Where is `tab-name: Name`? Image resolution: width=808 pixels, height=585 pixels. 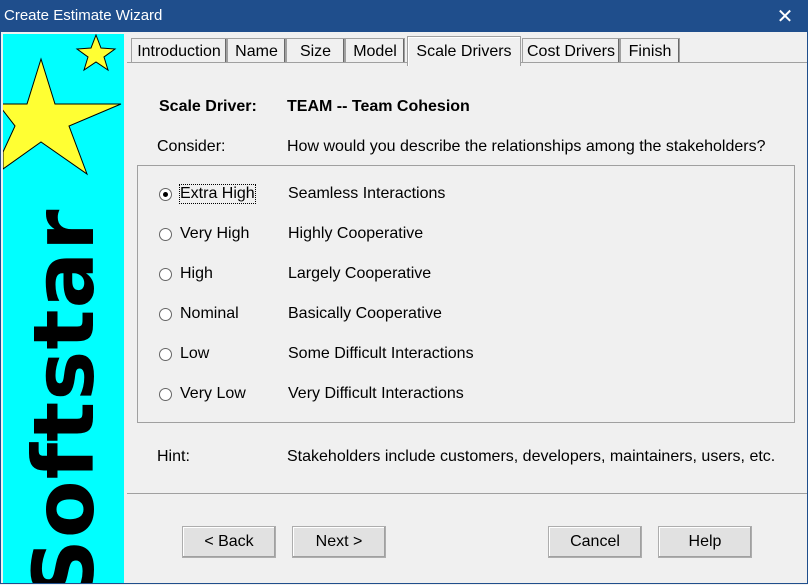
tab-name: Name is located at coordinates (256, 51).